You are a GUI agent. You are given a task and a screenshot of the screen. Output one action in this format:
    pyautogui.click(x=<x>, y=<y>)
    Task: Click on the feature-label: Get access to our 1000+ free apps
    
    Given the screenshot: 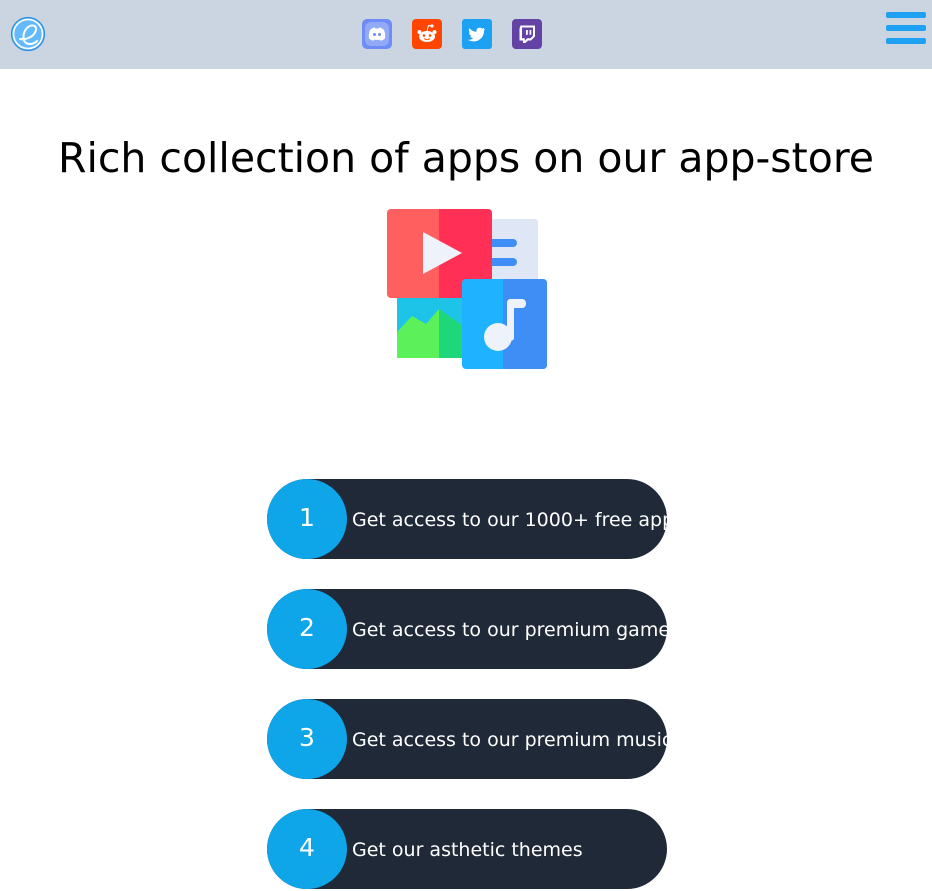 What is the action you would take?
    pyautogui.click(x=518, y=520)
    